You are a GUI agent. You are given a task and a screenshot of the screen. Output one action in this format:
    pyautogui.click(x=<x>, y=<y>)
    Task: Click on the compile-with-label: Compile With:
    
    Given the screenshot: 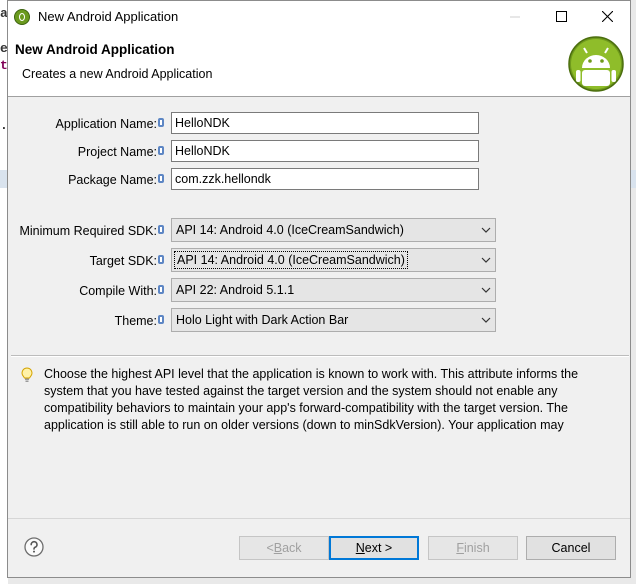 What is the action you would take?
    pyautogui.click(x=121, y=291)
    